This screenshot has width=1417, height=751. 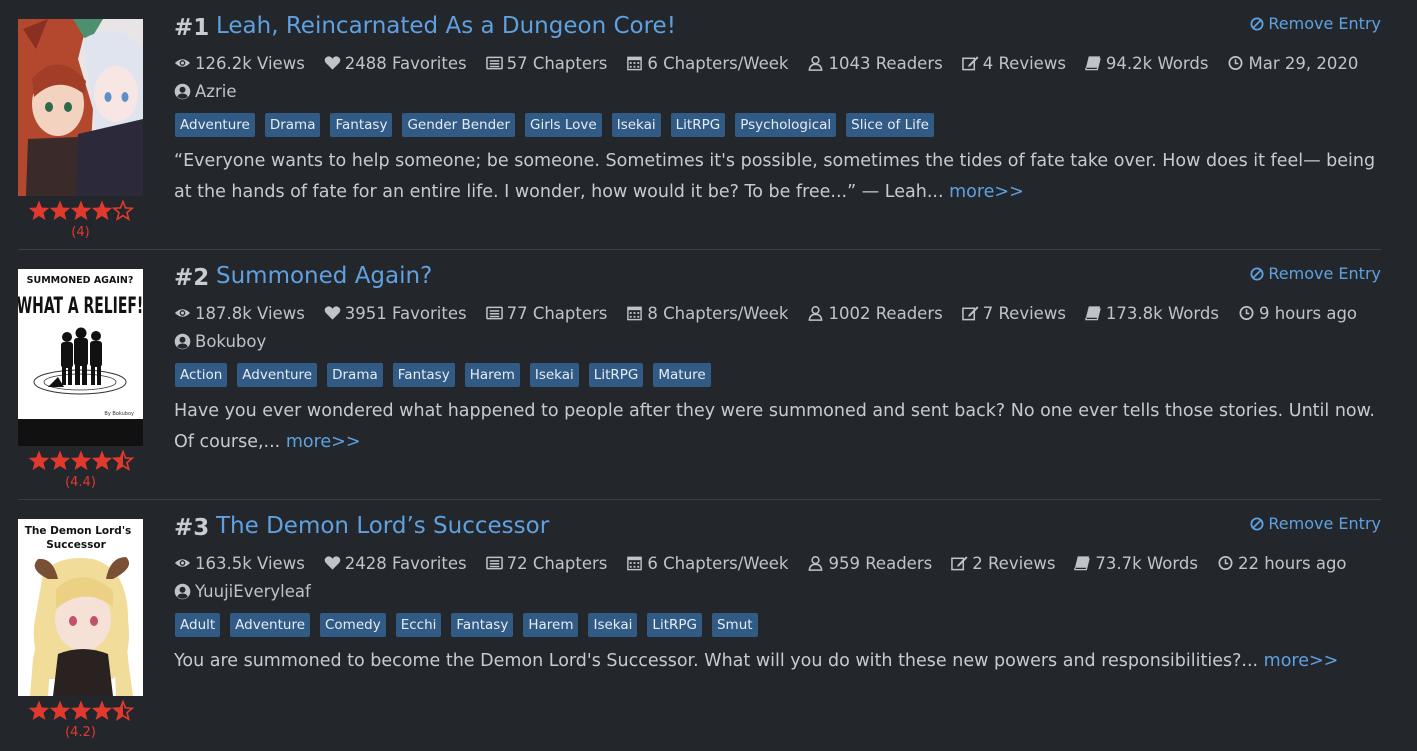 I want to click on cover-image: The Demon Lord's Successor, so click(x=80, y=607).